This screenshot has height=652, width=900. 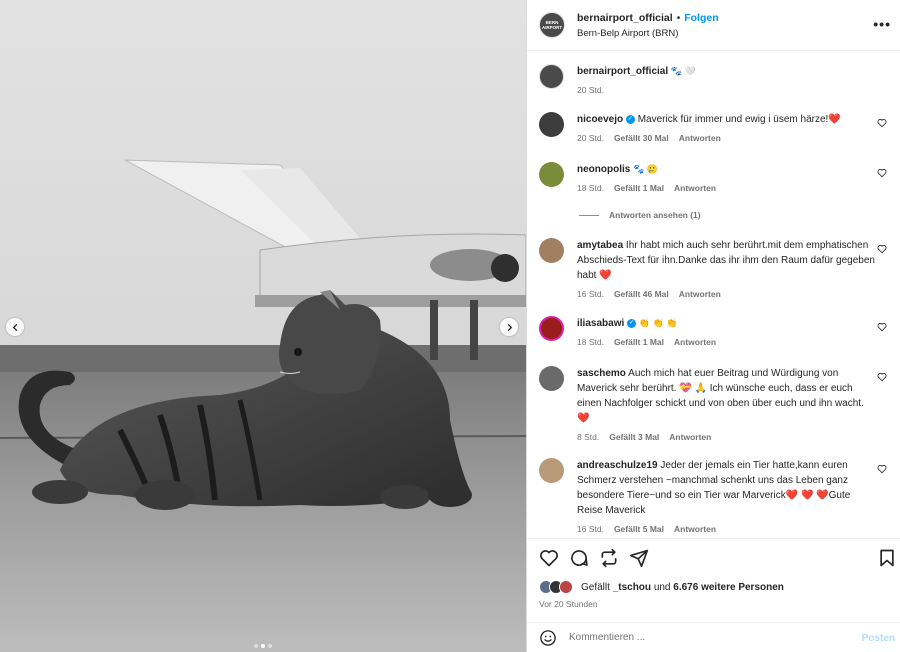 I want to click on comment-username: saschemo, so click(x=601, y=373).